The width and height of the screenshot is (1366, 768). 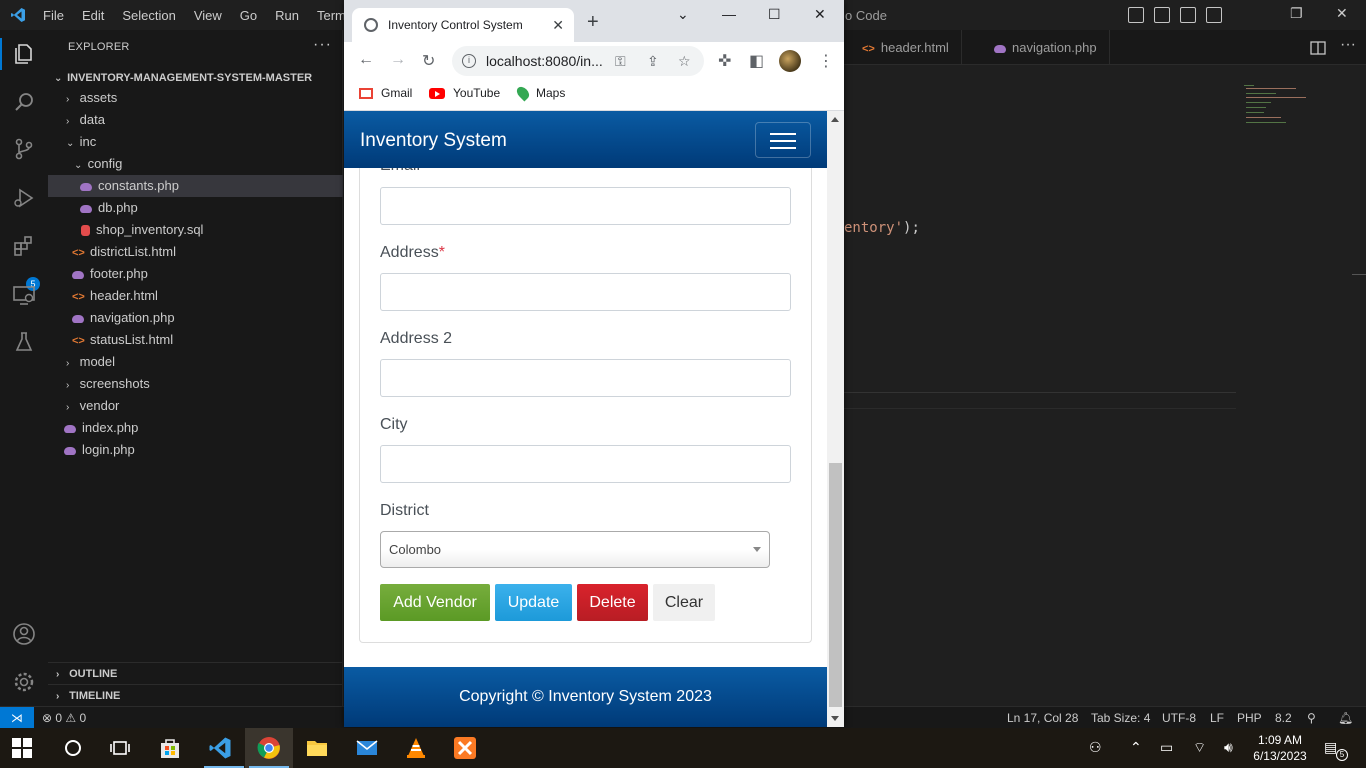 I want to click on tree-item-statuslist-html: <> statusList.html, so click(x=195, y=340).